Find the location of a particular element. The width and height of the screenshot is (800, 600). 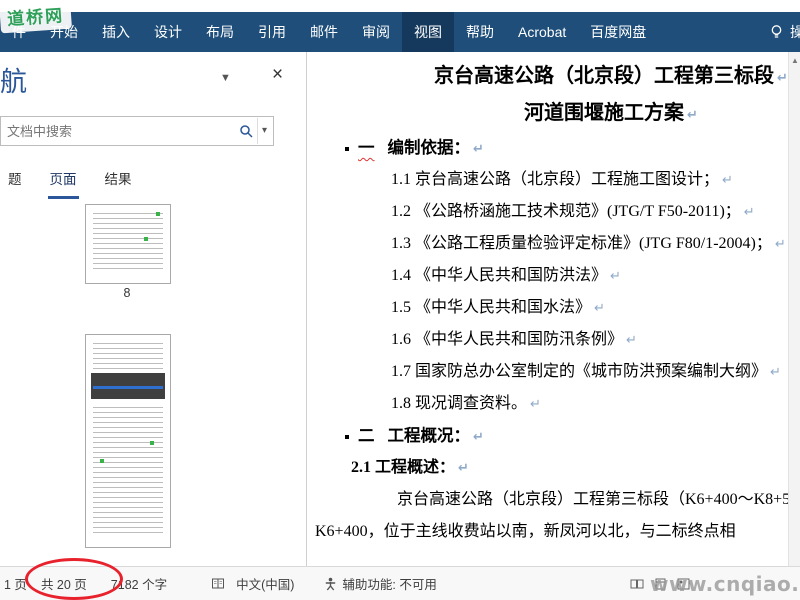

search-input is located at coordinates (118, 131).